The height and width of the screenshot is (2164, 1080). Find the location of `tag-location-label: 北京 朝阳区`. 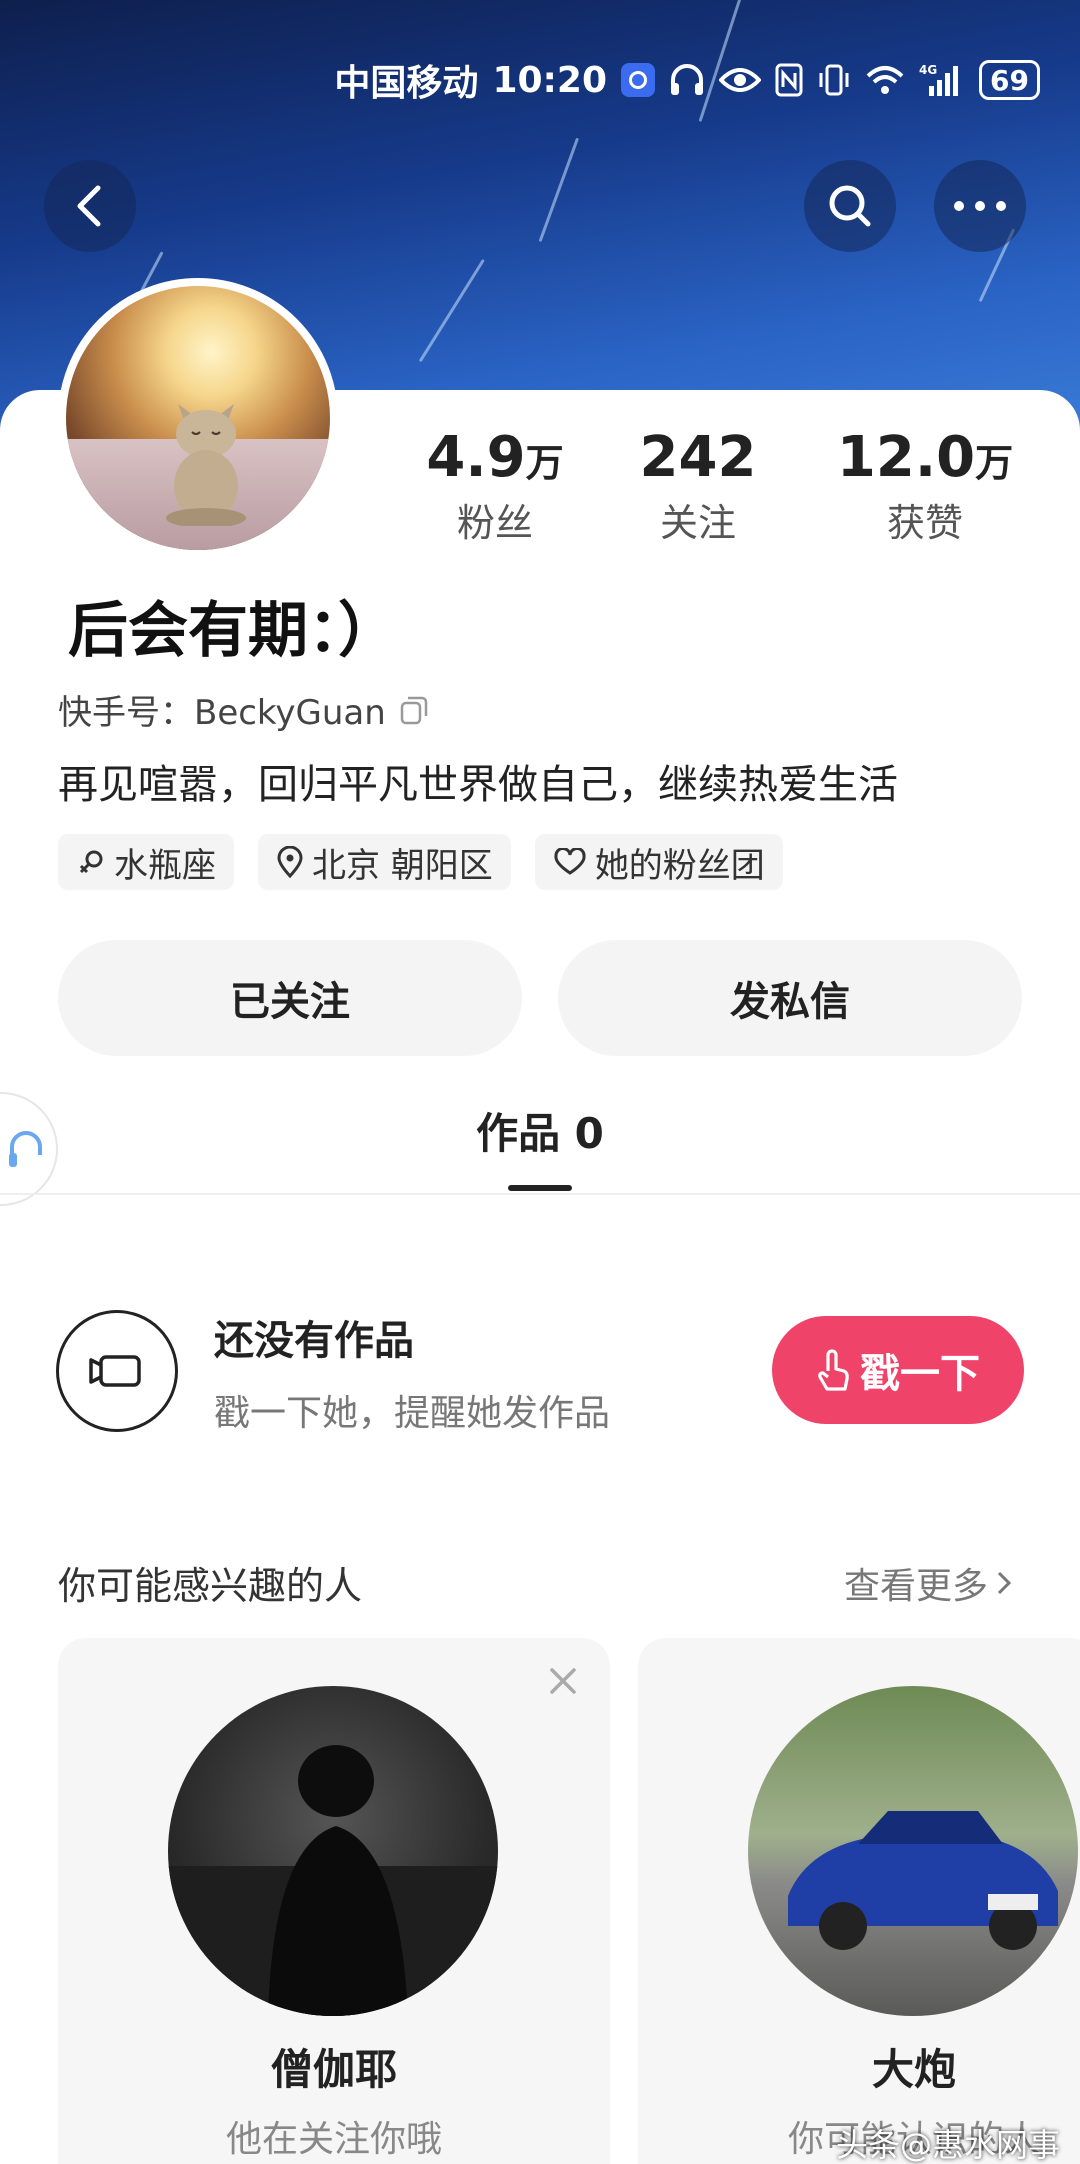

tag-location-label: 北京 朝阳区 is located at coordinates (402, 865).